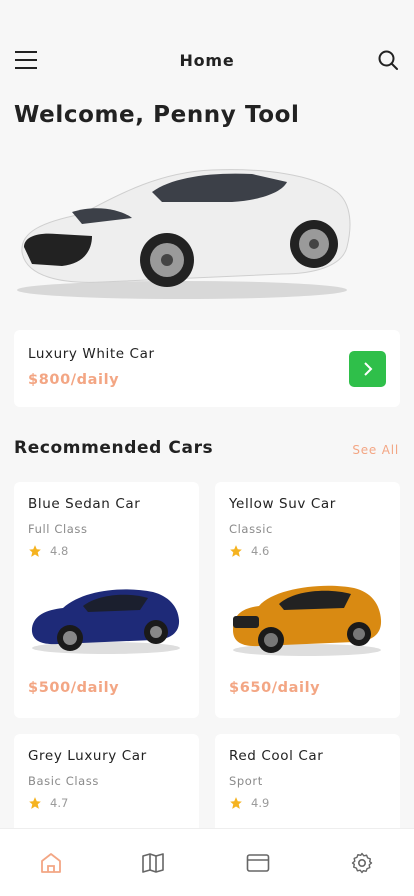 The width and height of the screenshot is (414, 896). Describe the element at coordinates (48, 551) in the screenshot. I see `car-rating: 4.8` at that location.